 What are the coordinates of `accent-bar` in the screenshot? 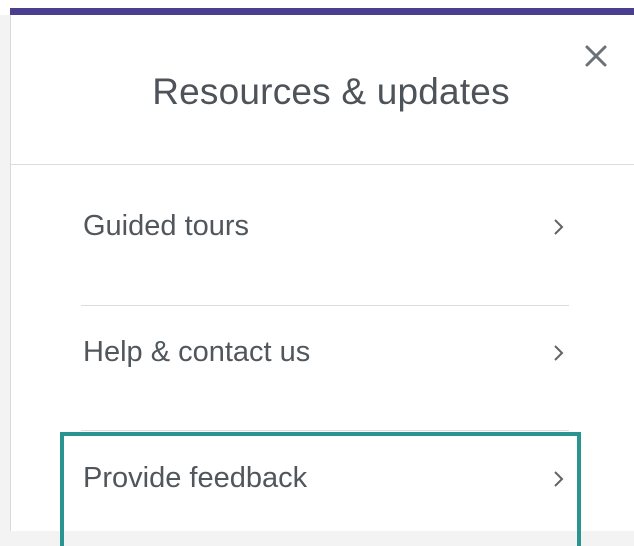 It's located at (322, 11).